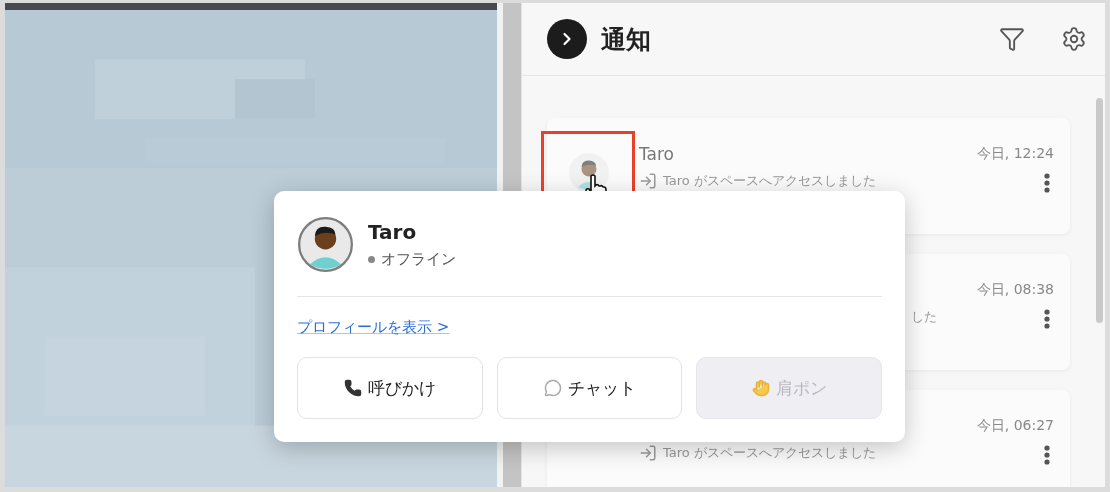 This screenshot has height=492, width=1110. I want to click on status-dot-icon, so click(371, 259).